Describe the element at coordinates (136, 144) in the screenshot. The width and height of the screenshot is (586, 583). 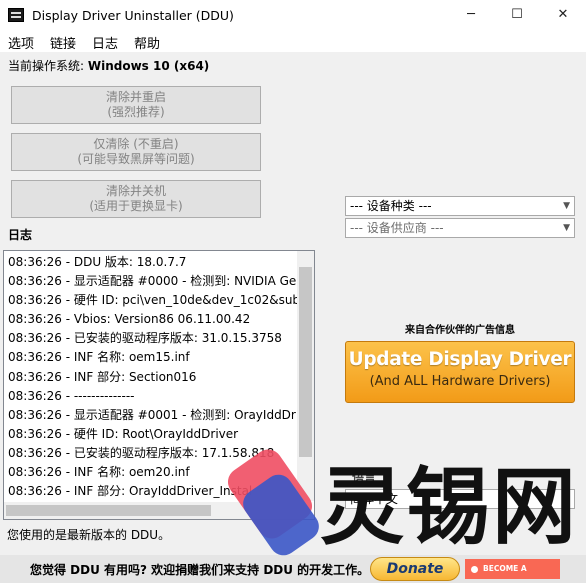
I see `clean-no-restart-label: 仅清除 (不重启)` at that location.